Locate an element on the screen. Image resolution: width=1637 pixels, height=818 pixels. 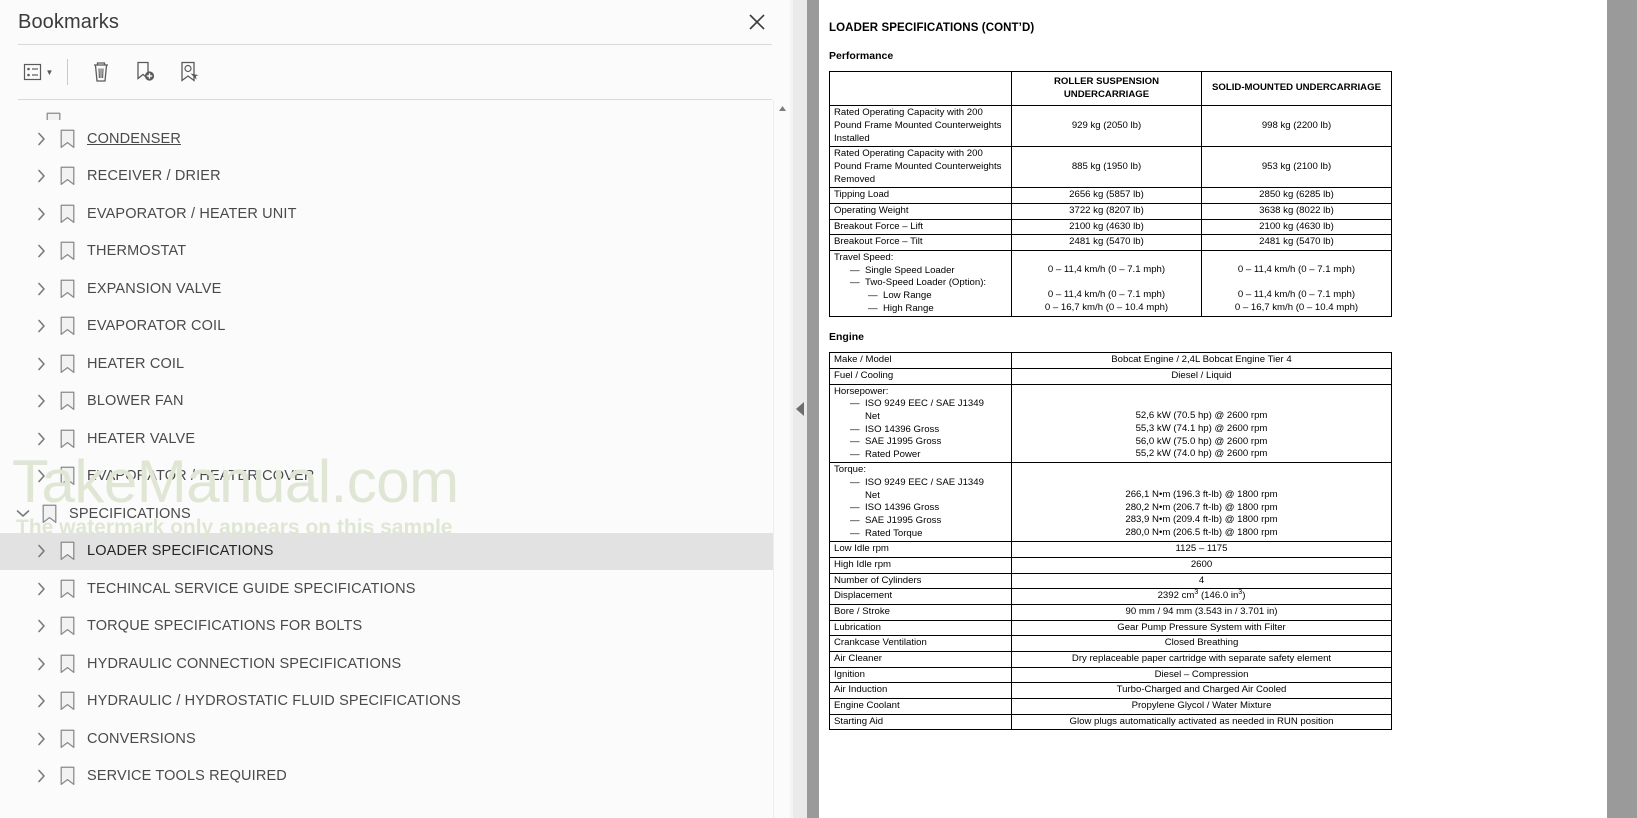
edit-bookmark-button is located at coordinates (189, 72).